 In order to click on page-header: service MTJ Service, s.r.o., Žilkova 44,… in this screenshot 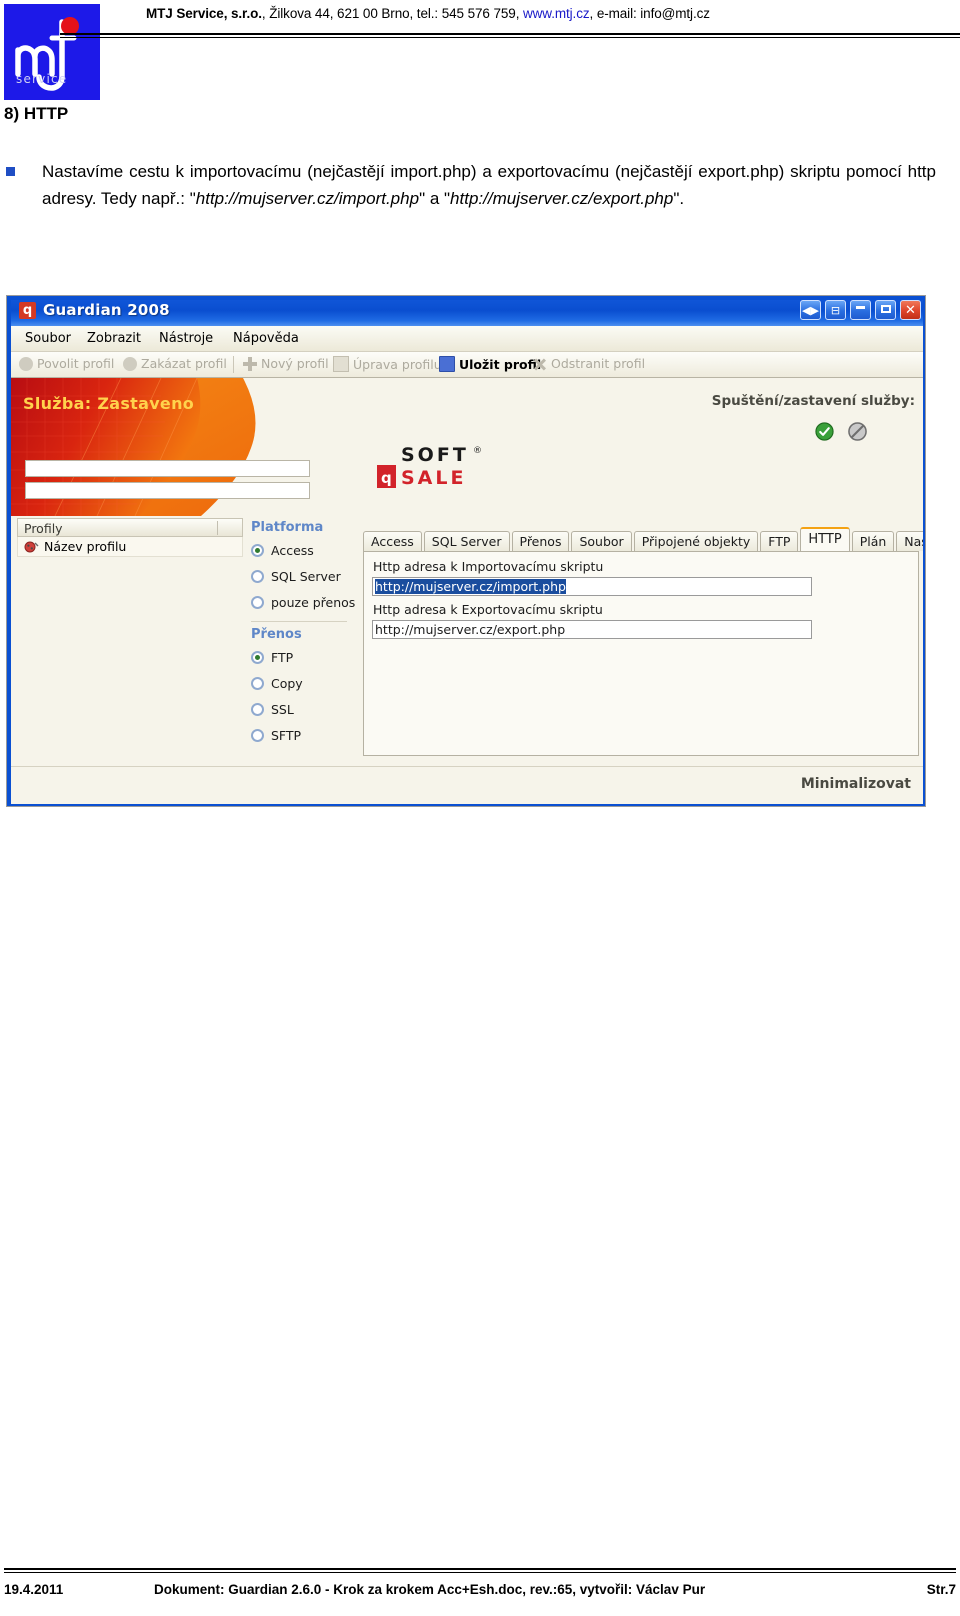, I will do `click(480, 52)`.